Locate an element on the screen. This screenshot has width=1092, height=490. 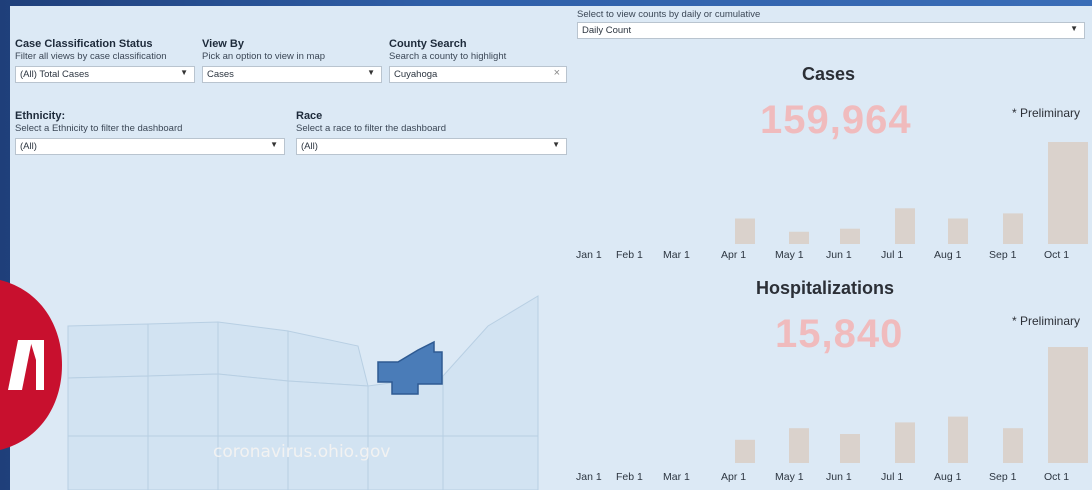
cases-chart-title: Cases is located at coordinates (829, 74).